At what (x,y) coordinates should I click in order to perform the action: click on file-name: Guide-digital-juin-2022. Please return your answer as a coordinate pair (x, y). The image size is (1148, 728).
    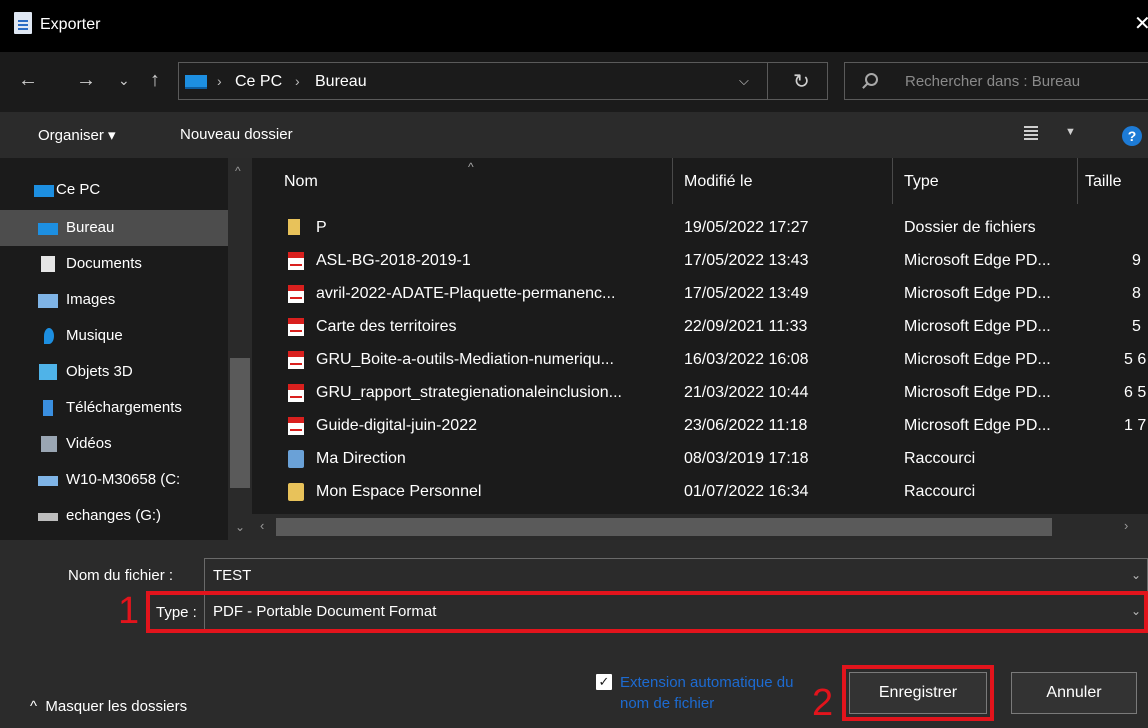
    Looking at the image, I should click on (396, 425).